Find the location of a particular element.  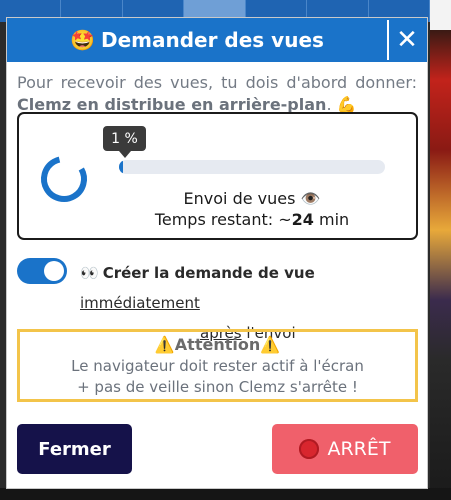

background-image-strip is located at coordinates (440, 250).